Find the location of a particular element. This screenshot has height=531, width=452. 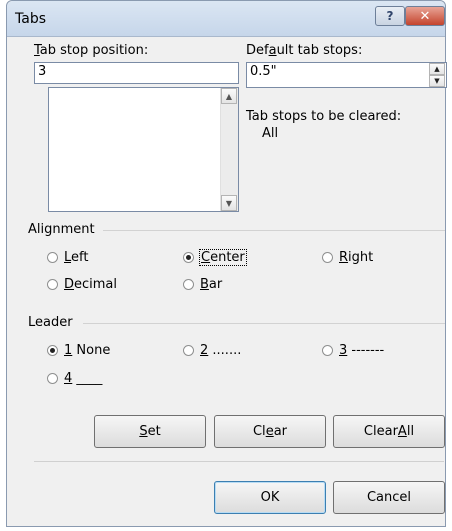

spin-down-icon: ▼ is located at coordinates (437, 81).